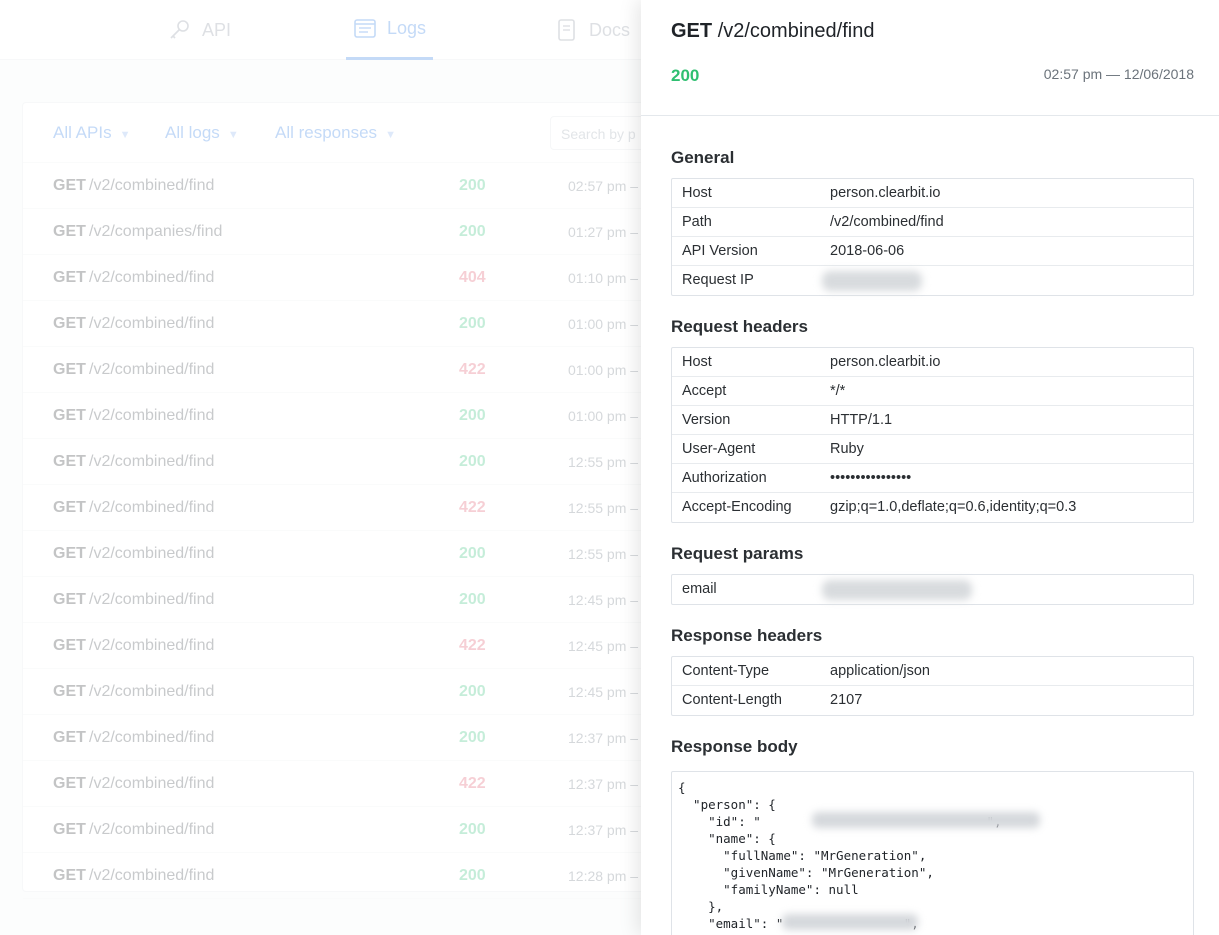 This screenshot has width=1219, height=935. Describe the element at coordinates (932, 449) in the screenshot. I see `kv-row: User-Agent Ruby` at that location.